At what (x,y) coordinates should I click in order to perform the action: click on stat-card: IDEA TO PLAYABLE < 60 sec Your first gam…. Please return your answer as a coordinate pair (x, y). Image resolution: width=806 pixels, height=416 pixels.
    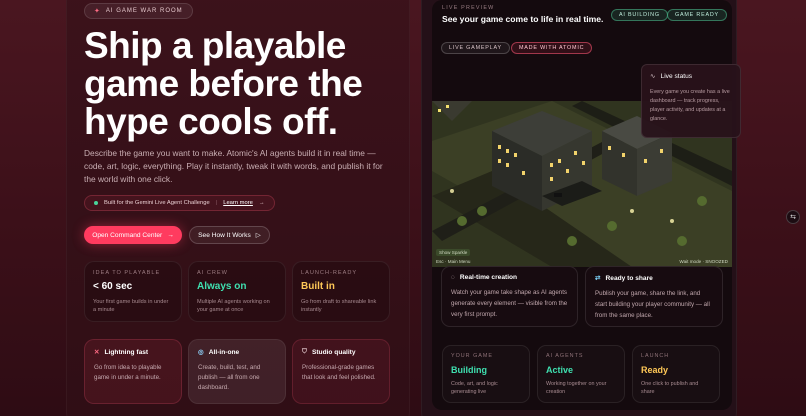
    Looking at the image, I should click on (133, 291).